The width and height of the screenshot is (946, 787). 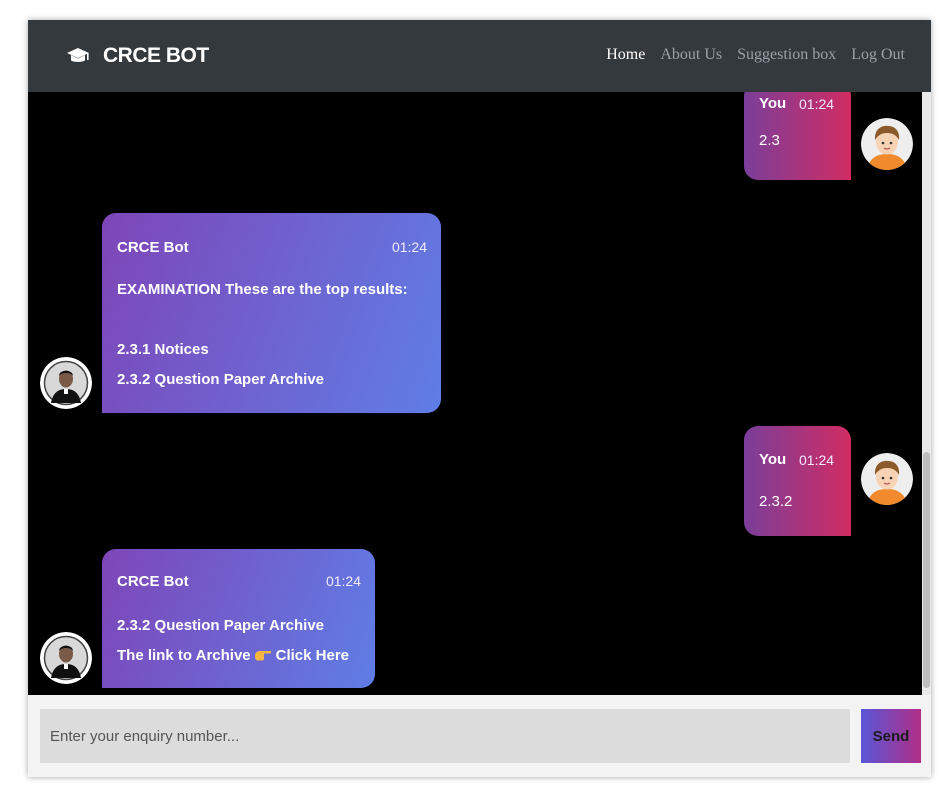 What do you see at coordinates (445, 736) in the screenshot?
I see `enquiry-input` at bounding box center [445, 736].